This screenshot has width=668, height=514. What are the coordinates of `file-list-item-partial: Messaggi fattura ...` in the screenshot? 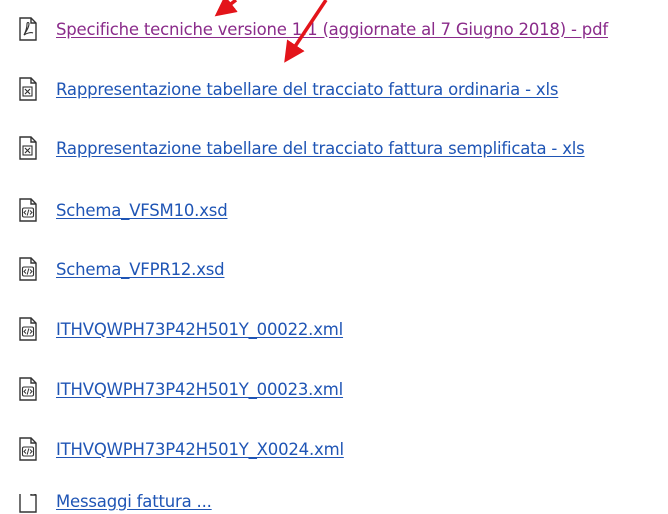 It's located at (334, 504).